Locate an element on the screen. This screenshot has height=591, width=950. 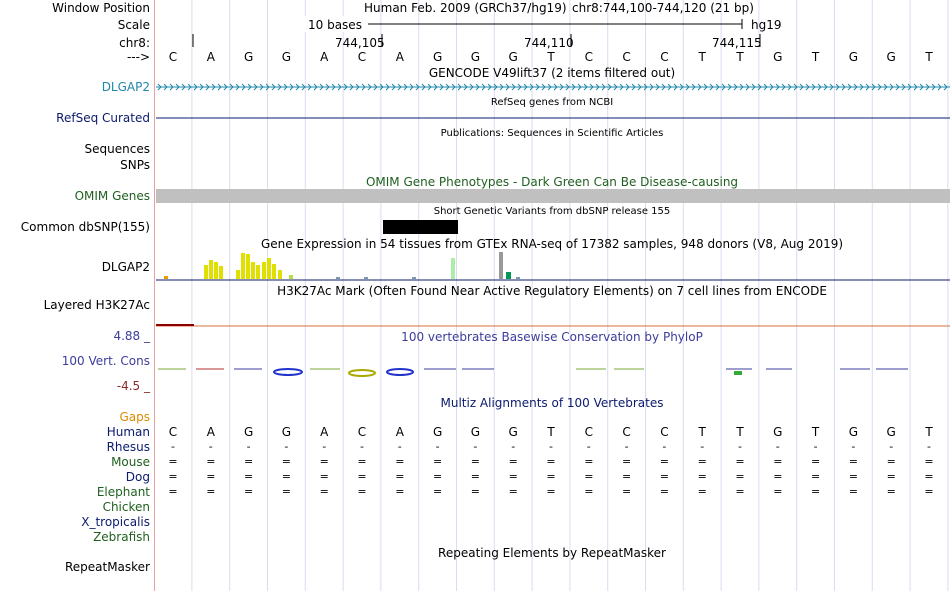
chrom-ruler-ticks is located at coordinates (476, 40).